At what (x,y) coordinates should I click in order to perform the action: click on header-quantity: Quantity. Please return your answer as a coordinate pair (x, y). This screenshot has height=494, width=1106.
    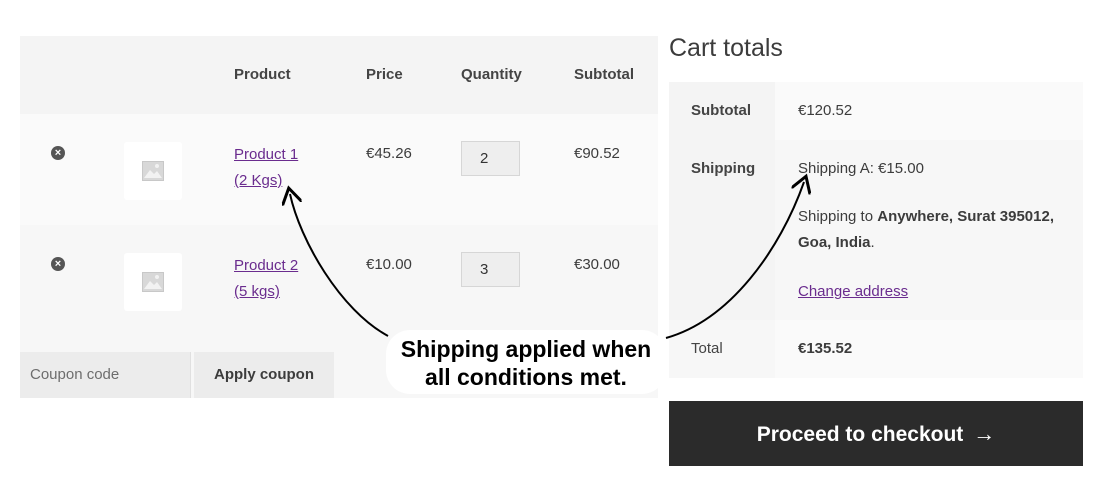
    Looking at the image, I should click on (491, 74).